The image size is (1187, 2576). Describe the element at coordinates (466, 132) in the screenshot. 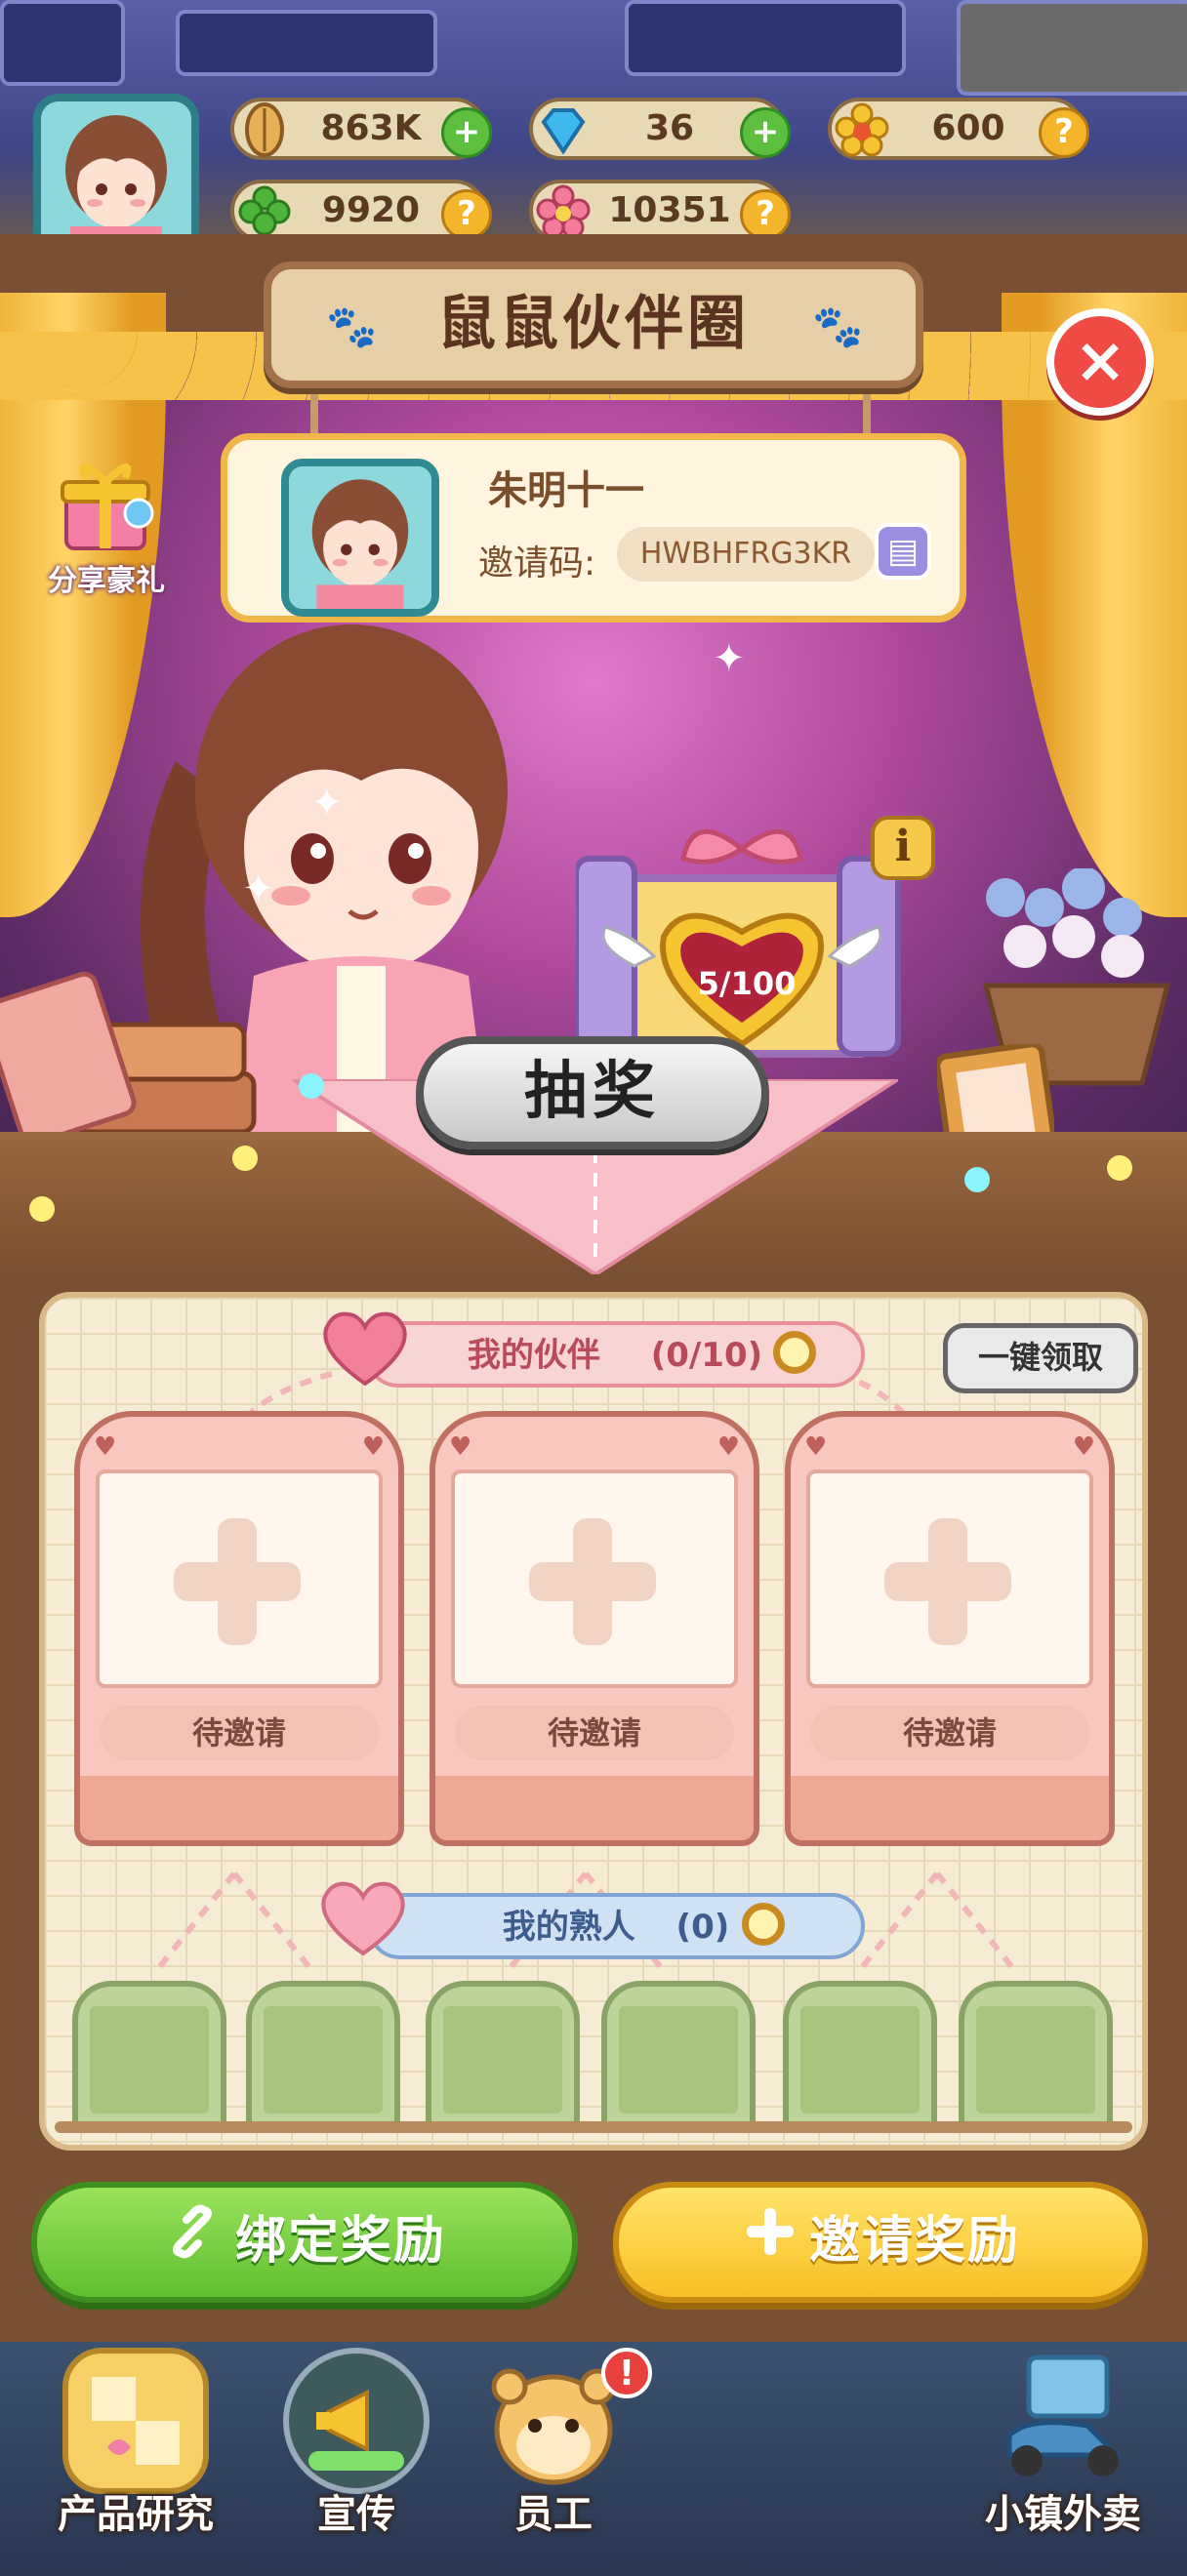

I see `add-seed-button: +` at that location.